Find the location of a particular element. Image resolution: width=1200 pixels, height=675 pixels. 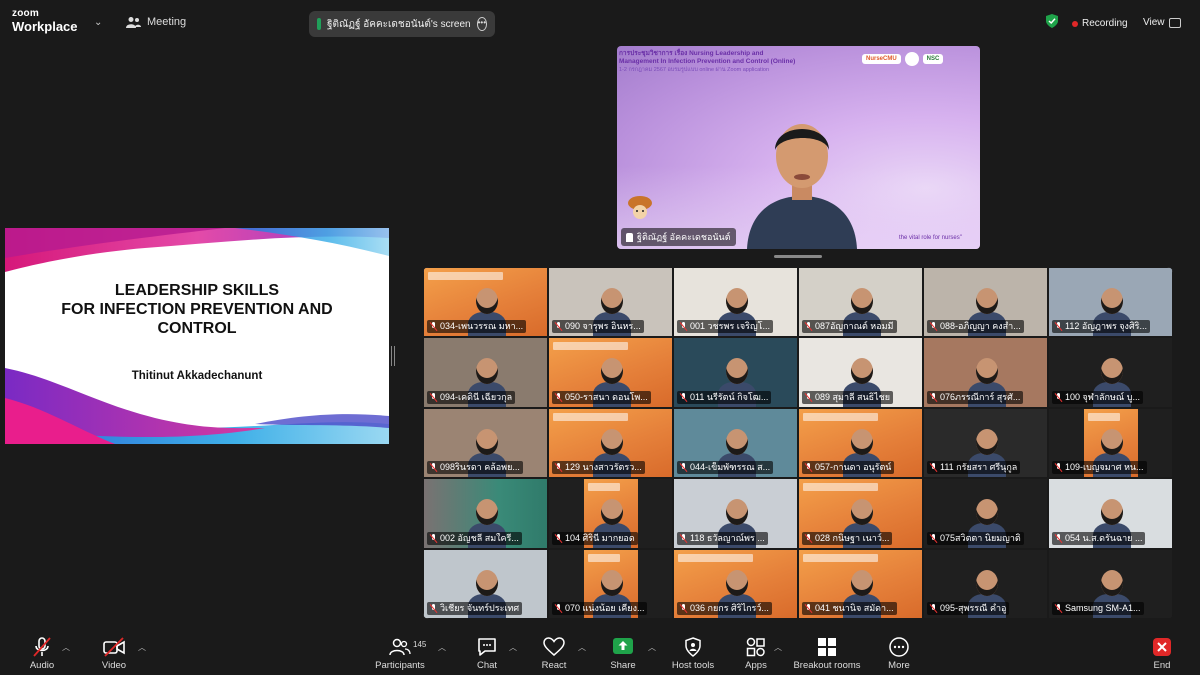

shield-check-icon is located at coordinates (1052, 21).